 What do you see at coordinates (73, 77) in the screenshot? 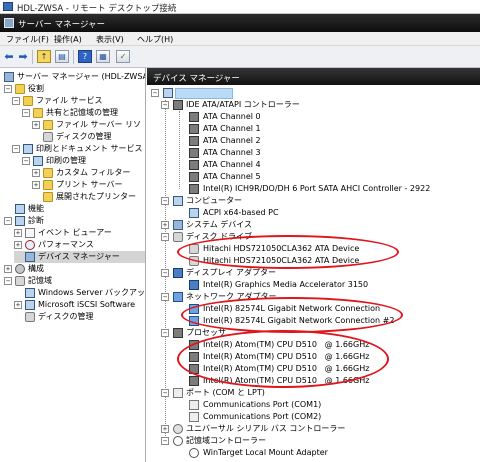
I see `tree-item-server-manager: サーバー マネージャー (HDL-ZWSA` at bounding box center [73, 77].